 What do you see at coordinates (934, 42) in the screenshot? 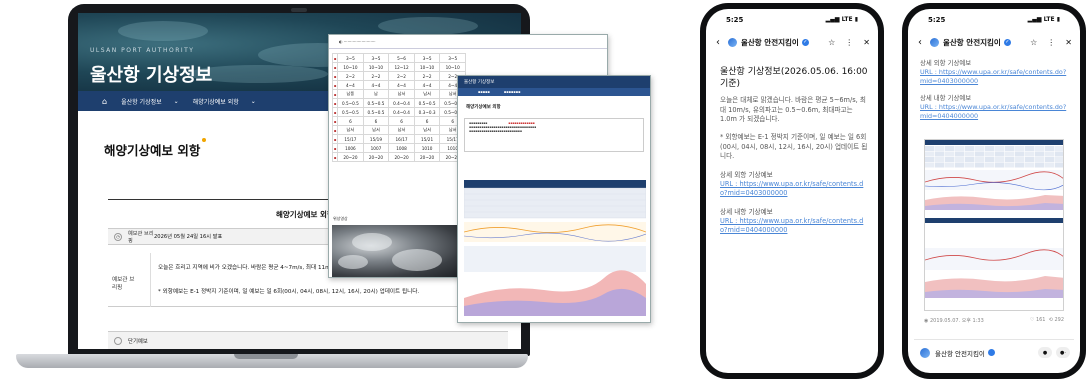
I see `channel-logo-icon` at bounding box center [934, 42].